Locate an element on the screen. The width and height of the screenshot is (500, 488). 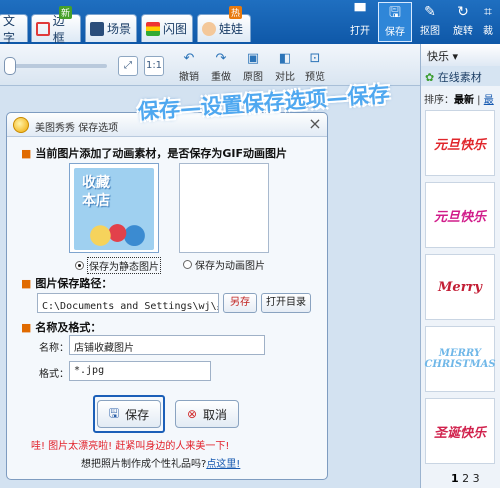
rotate-button: ↻ 旋转 is located at coordinates (463, 22).